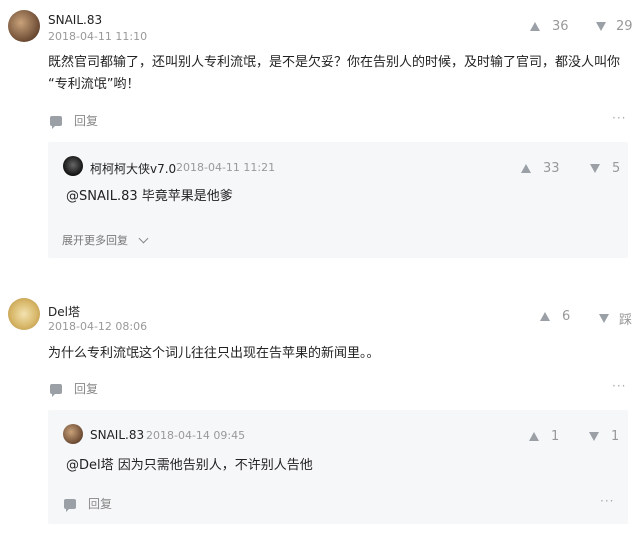  Describe the element at coordinates (605, 168) in the screenshot. I see `downvote-button: 5` at that location.